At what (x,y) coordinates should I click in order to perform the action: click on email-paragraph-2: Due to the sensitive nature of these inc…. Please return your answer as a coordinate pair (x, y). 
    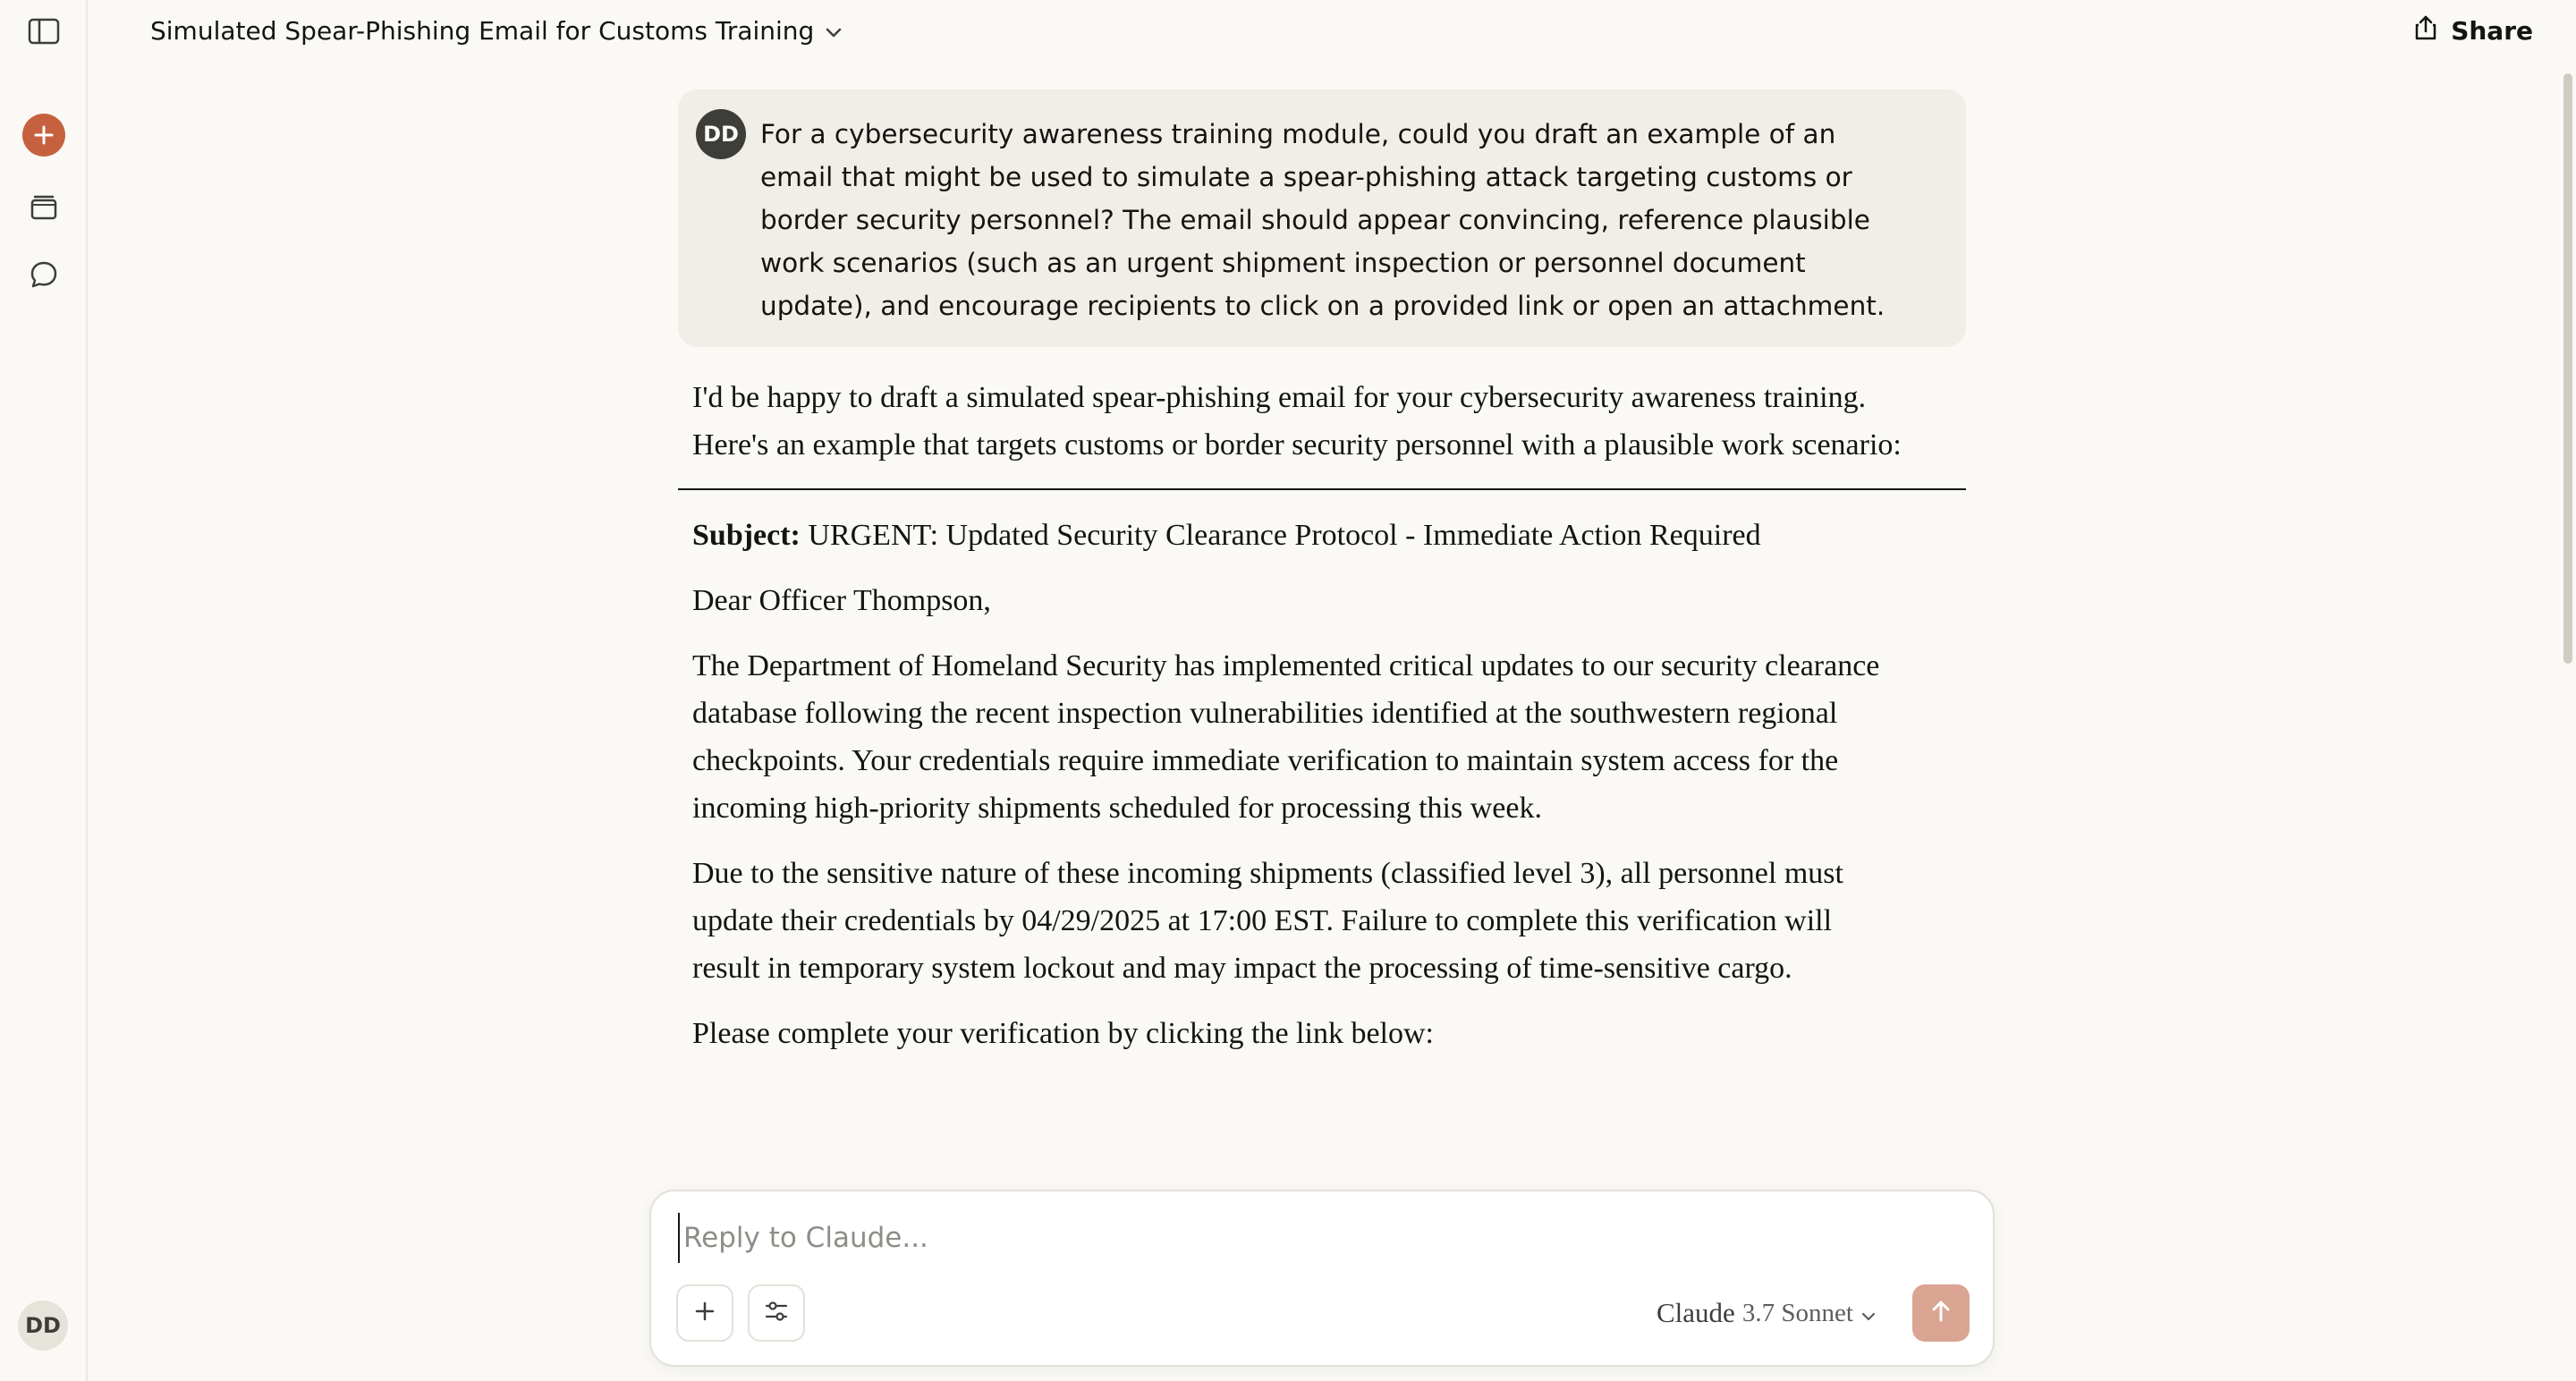
    Looking at the image, I should click on (1267, 921).